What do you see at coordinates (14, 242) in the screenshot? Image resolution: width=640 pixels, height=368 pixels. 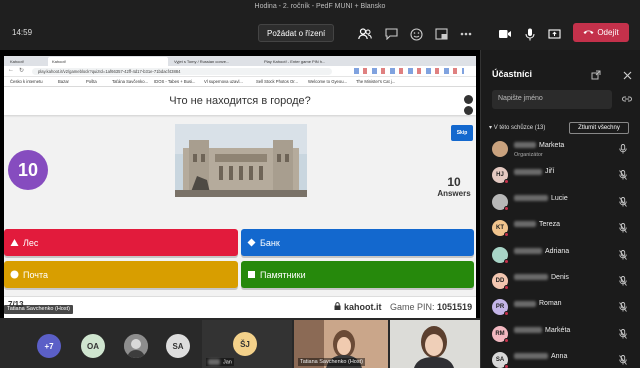 I see `triangle-icon` at bounding box center [14, 242].